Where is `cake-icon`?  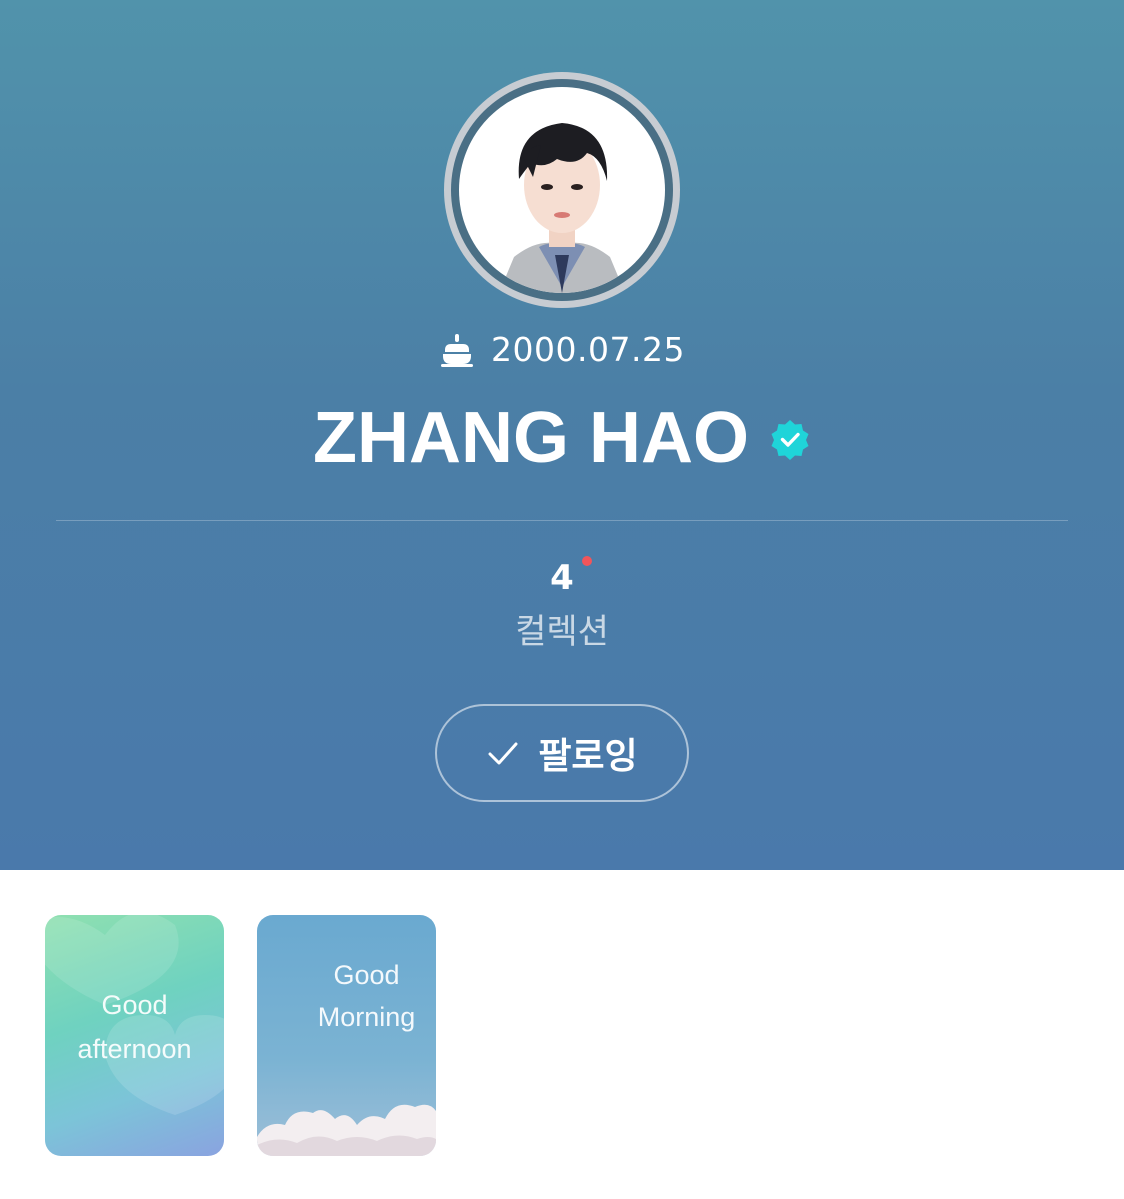
cake-icon is located at coordinates (457, 350).